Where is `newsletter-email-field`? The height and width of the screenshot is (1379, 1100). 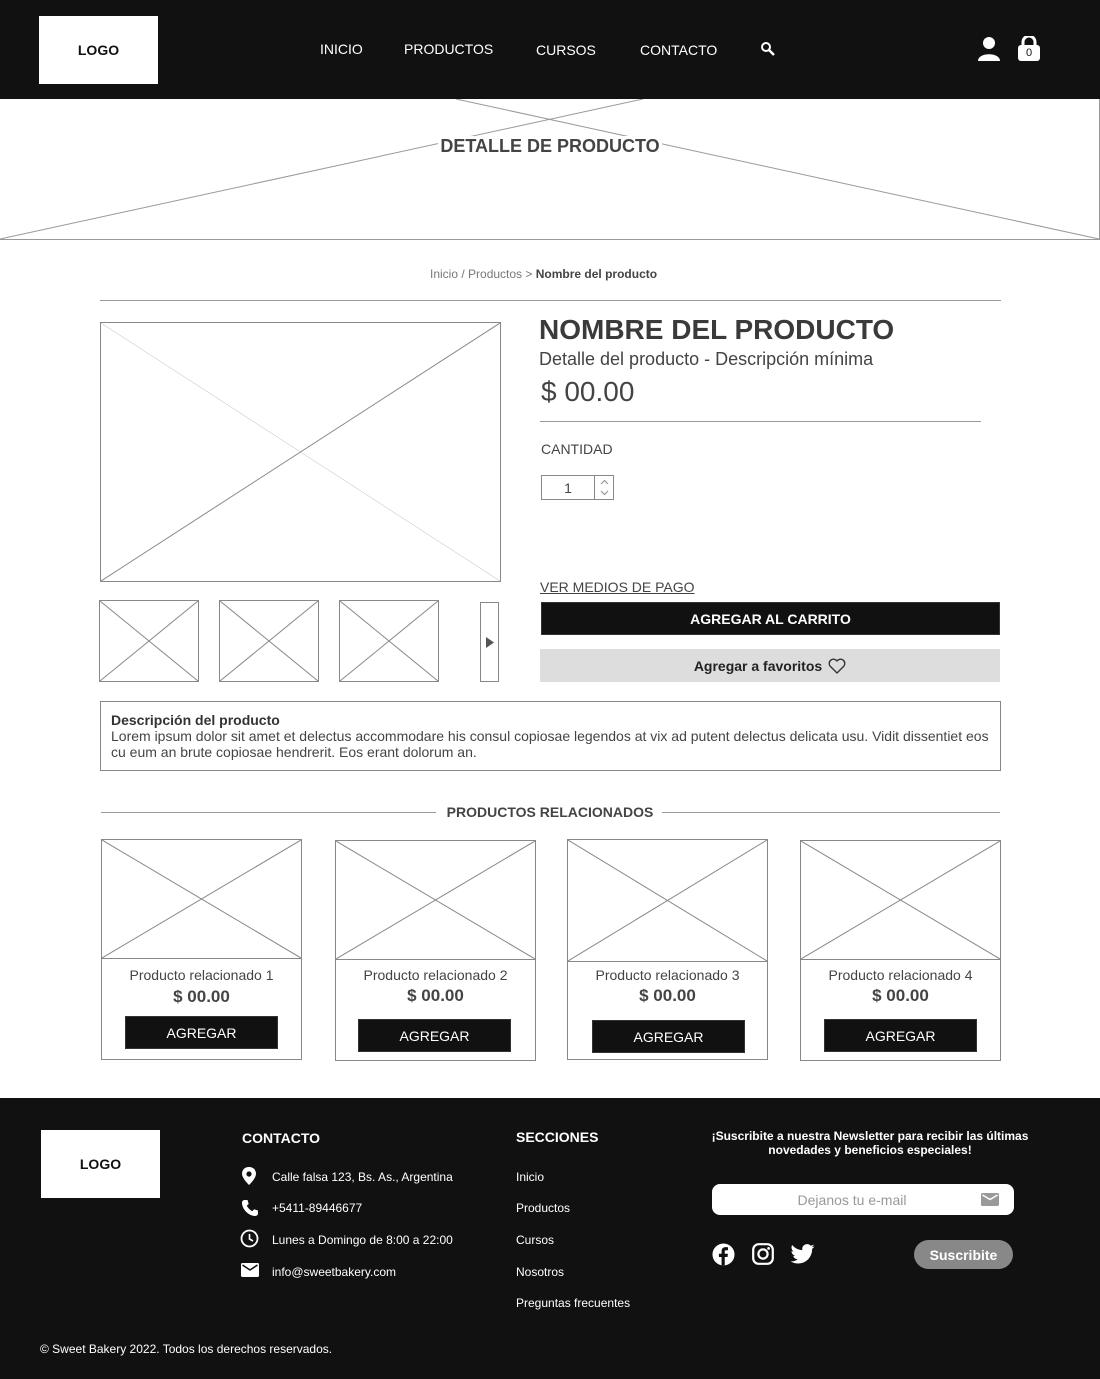 newsletter-email-field is located at coordinates (863, 1199).